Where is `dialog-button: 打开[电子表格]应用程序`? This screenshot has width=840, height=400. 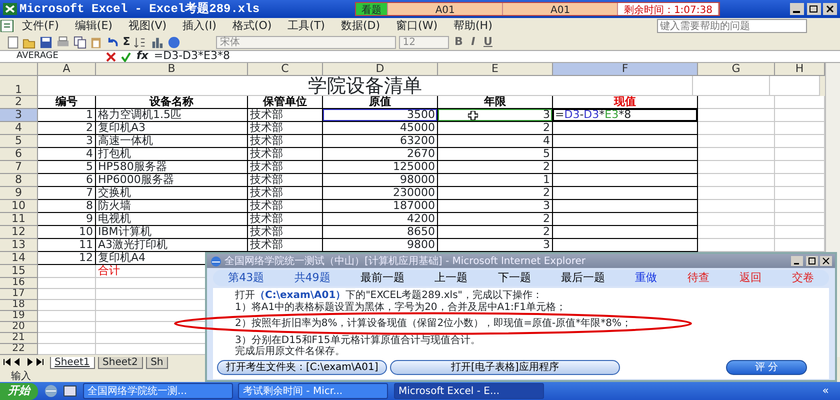
dialog-button: 打开[电子表格]应用程序 is located at coordinates (505, 368).